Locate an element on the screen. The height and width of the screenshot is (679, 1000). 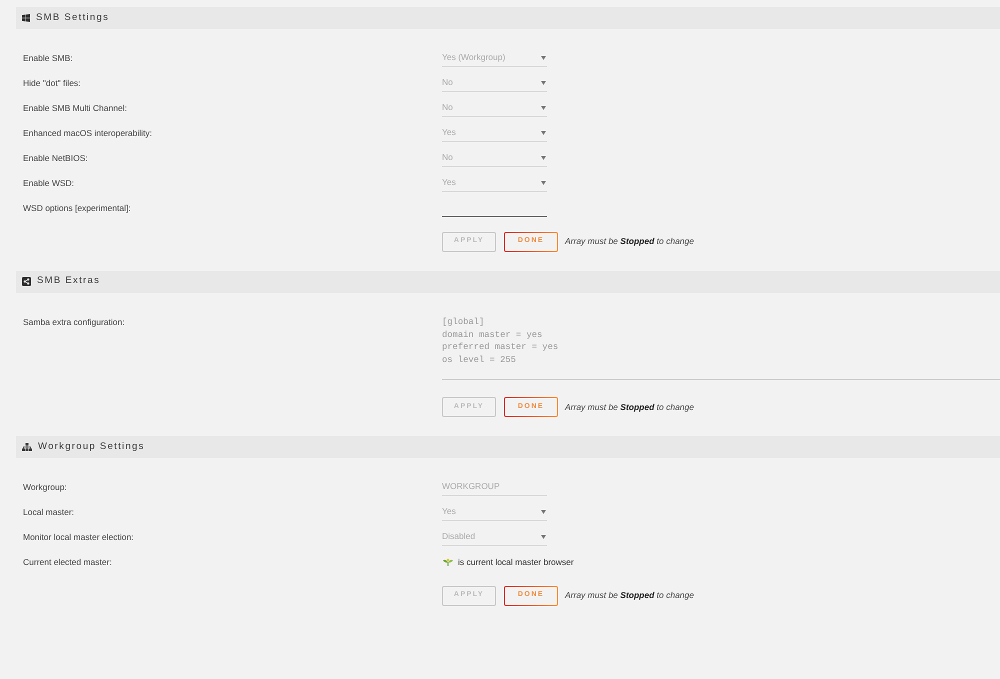
setting-label: Enable WSD: is located at coordinates (49, 183).